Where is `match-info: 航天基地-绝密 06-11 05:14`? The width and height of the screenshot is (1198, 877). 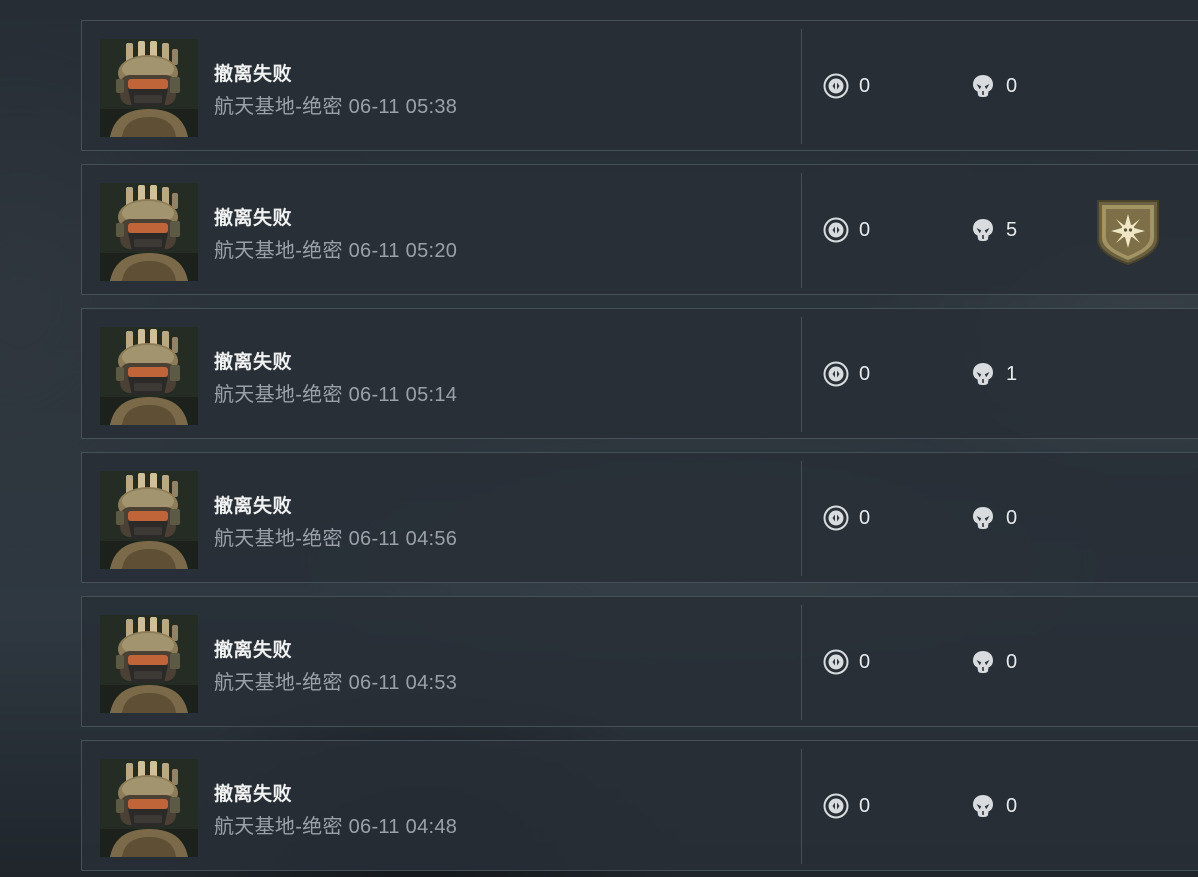
match-info: 航天基地-绝密 06-11 05:14 is located at coordinates (335, 392).